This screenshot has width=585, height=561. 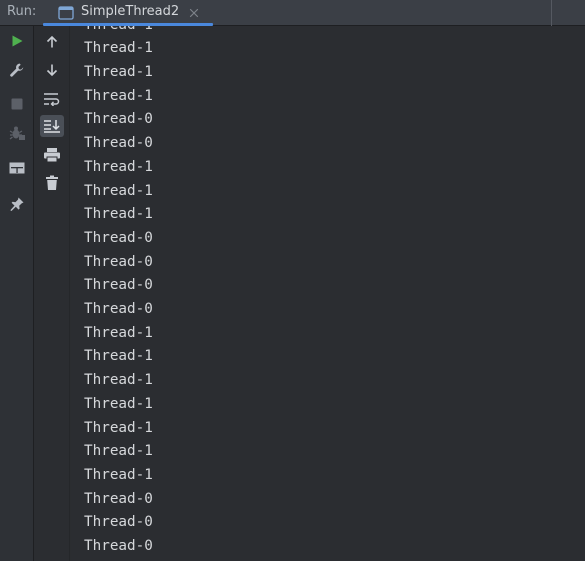 I want to click on debug-icon, so click(x=17, y=133).